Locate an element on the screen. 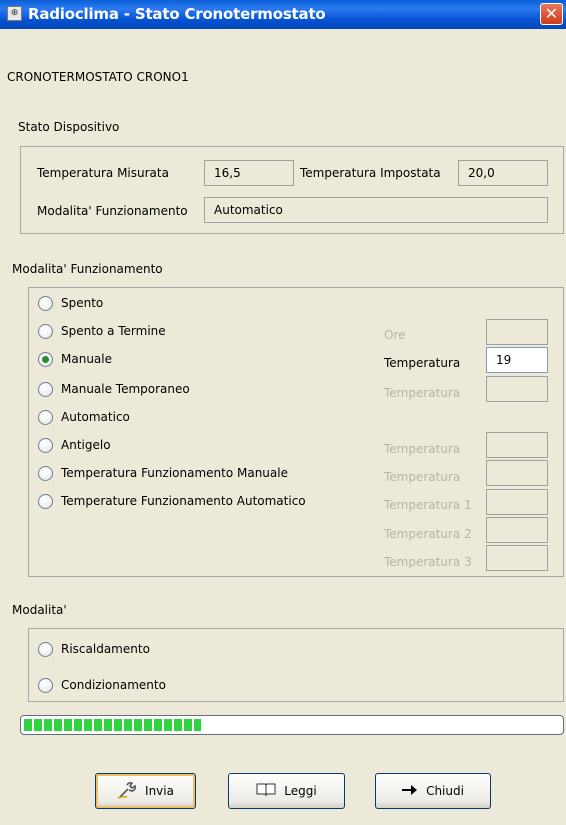  temperatura-temporaneo-label: Temperatura is located at coordinates (422, 393).